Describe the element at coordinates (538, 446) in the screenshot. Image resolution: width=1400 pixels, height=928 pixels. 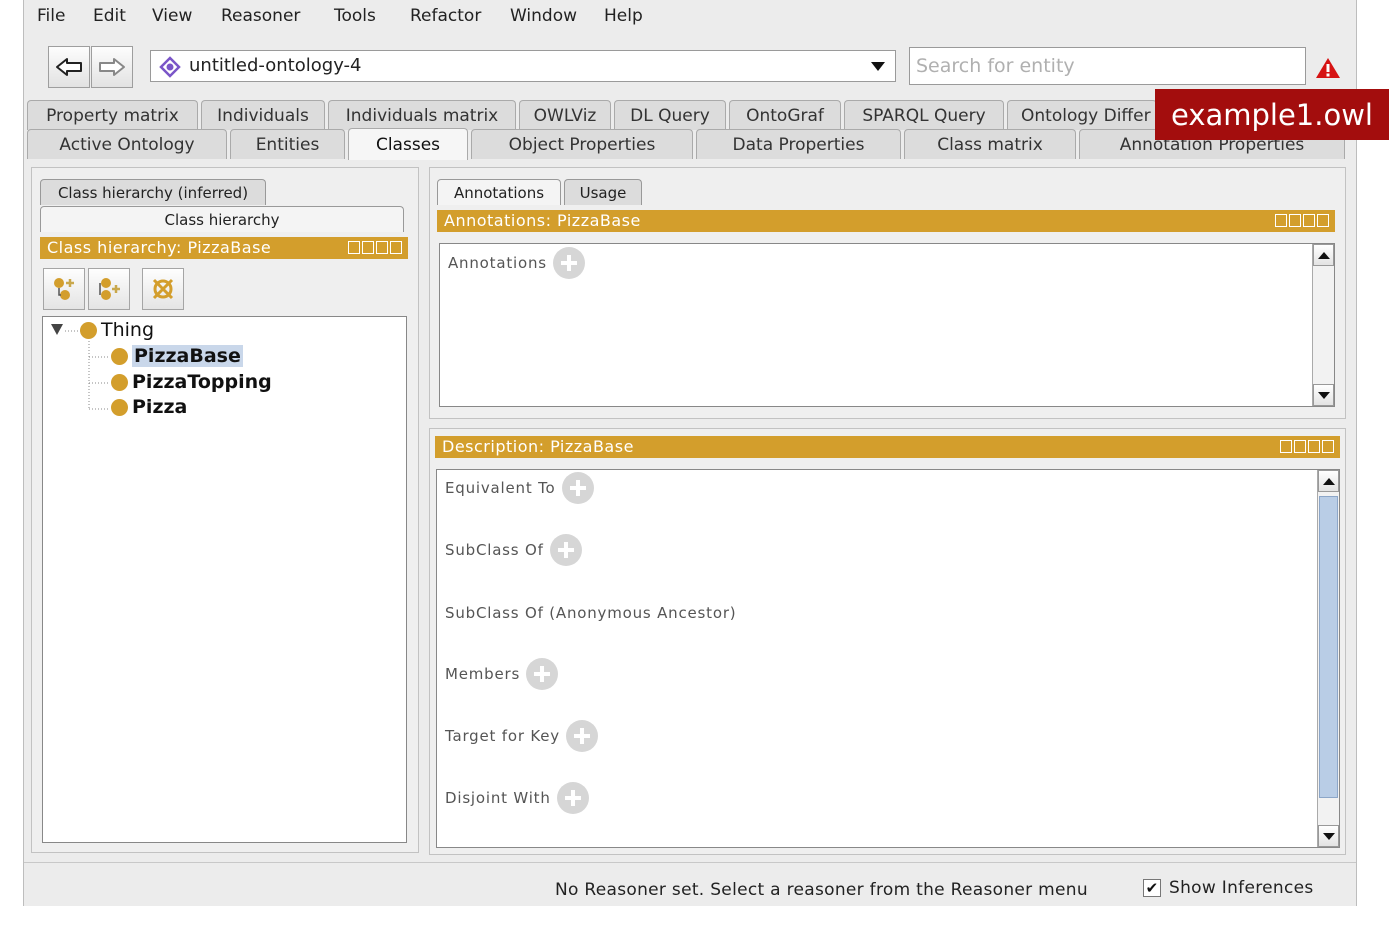
I see `description-title: Description: PizzaBase` at that location.